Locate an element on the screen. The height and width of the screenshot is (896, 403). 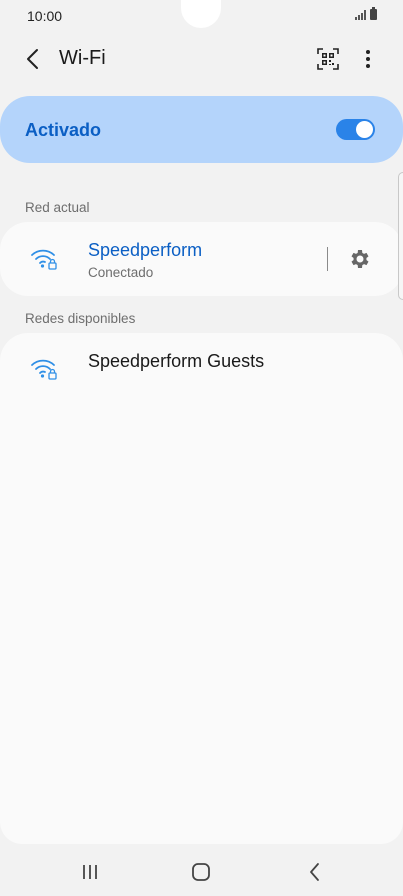
back-nav-icon is located at coordinates (315, 872).